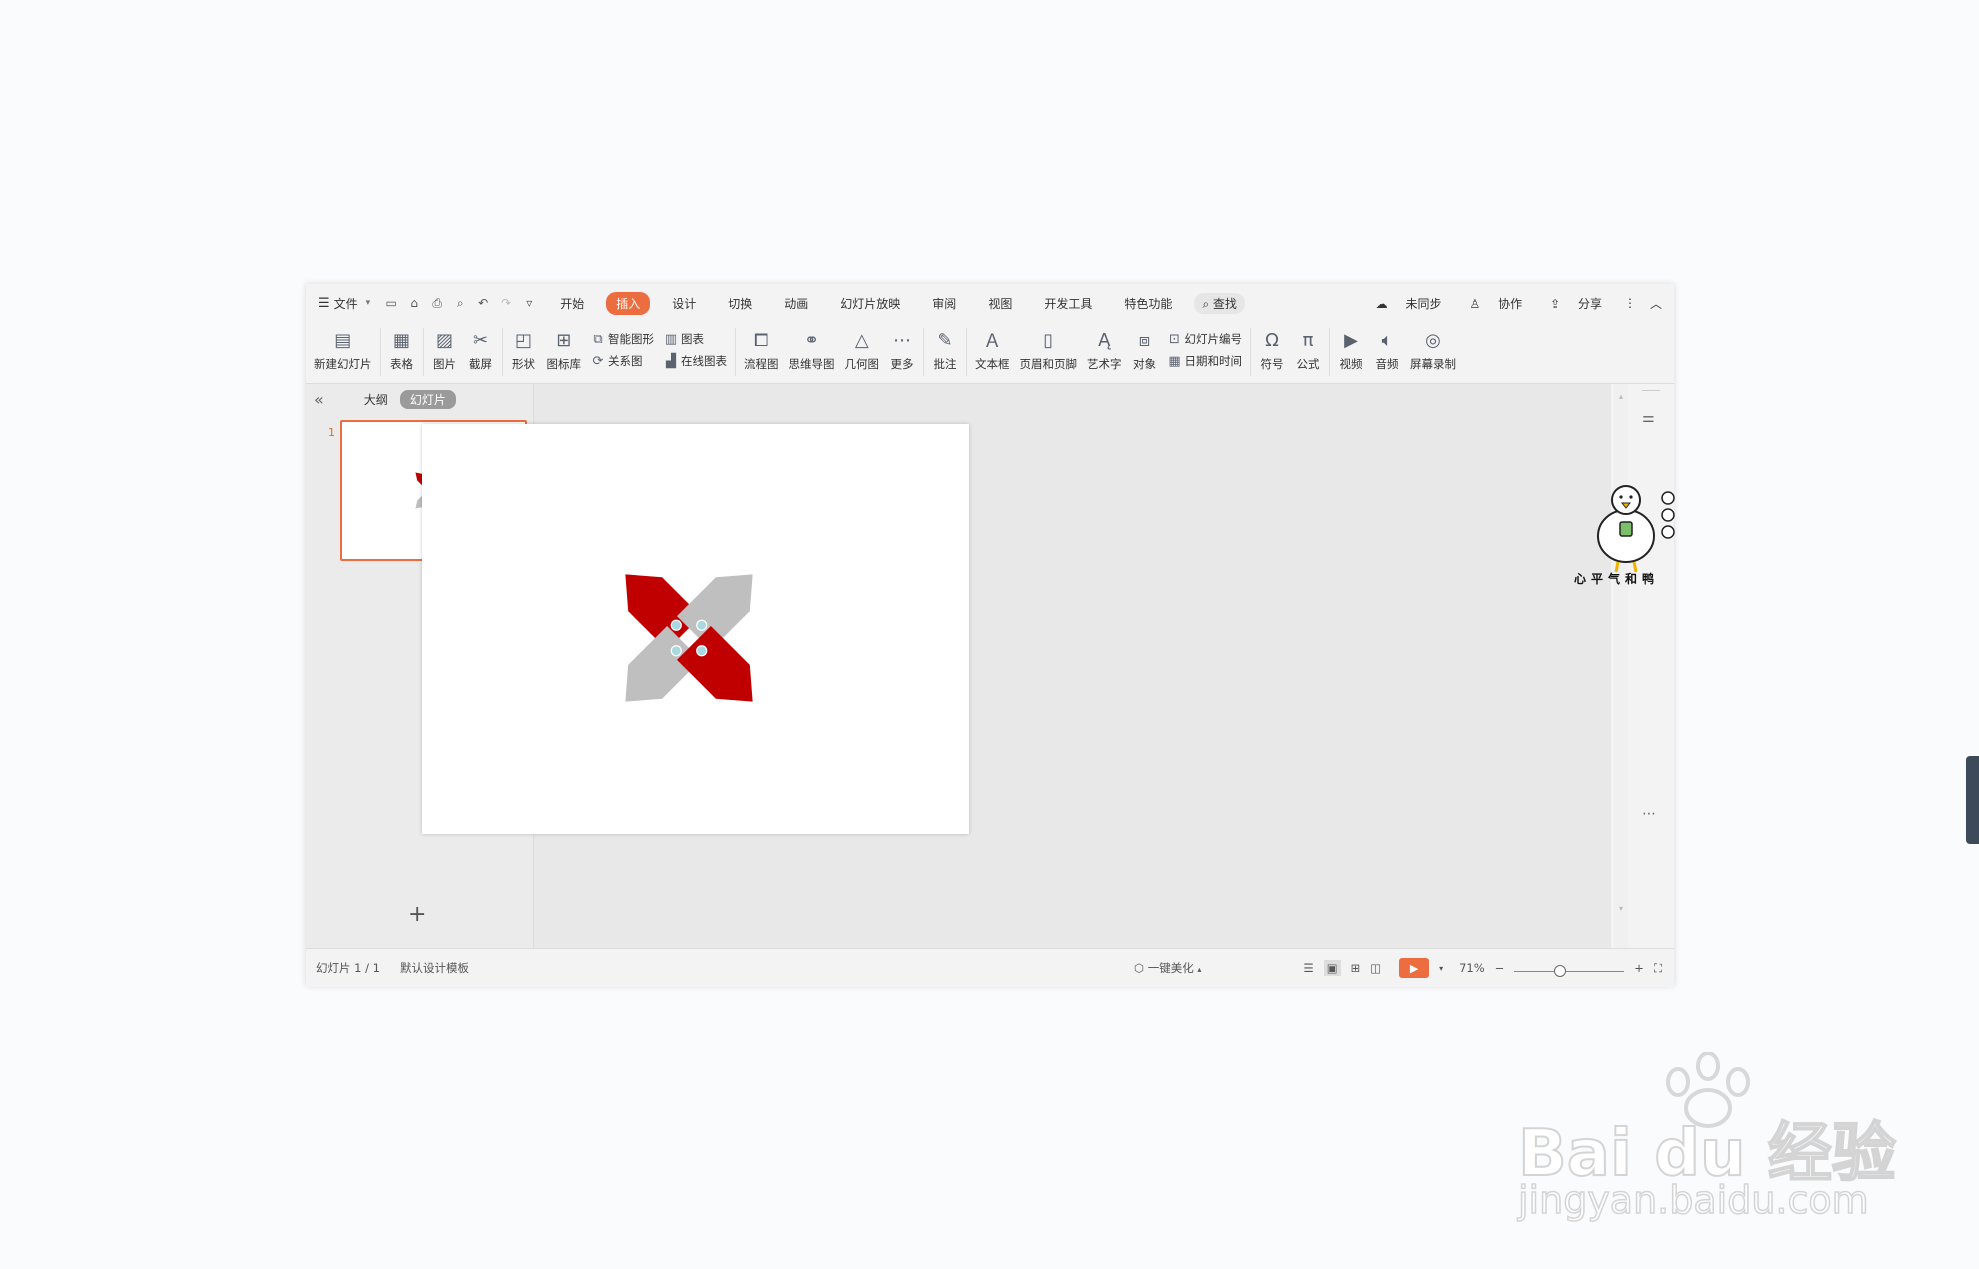 The image size is (1979, 1269). Describe the element at coordinates (1148, 303) in the screenshot. I see `tab-special-features: 特色功能` at that location.